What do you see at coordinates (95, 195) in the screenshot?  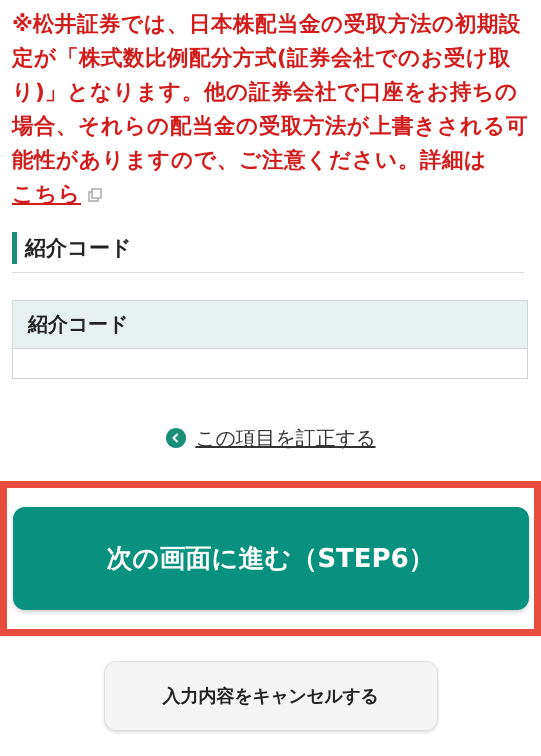 I see `external-window-icon` at bounding box center [95, 195].